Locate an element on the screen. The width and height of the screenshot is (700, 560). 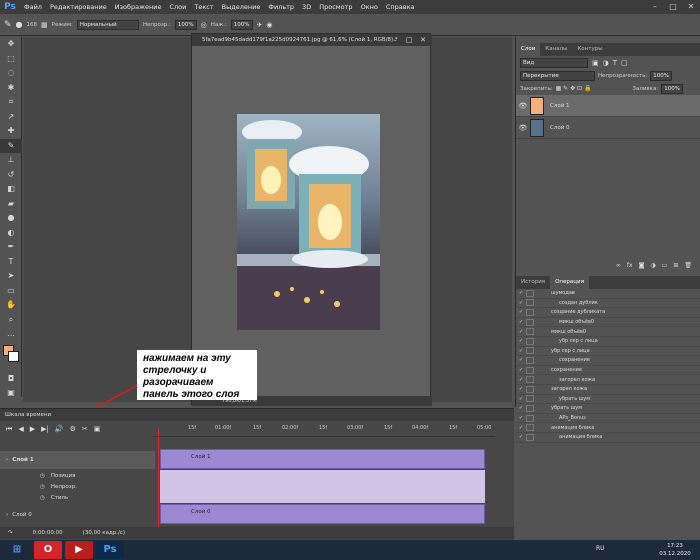
eraser-tool-icon: ◧ is located at coordinates (11, 189).